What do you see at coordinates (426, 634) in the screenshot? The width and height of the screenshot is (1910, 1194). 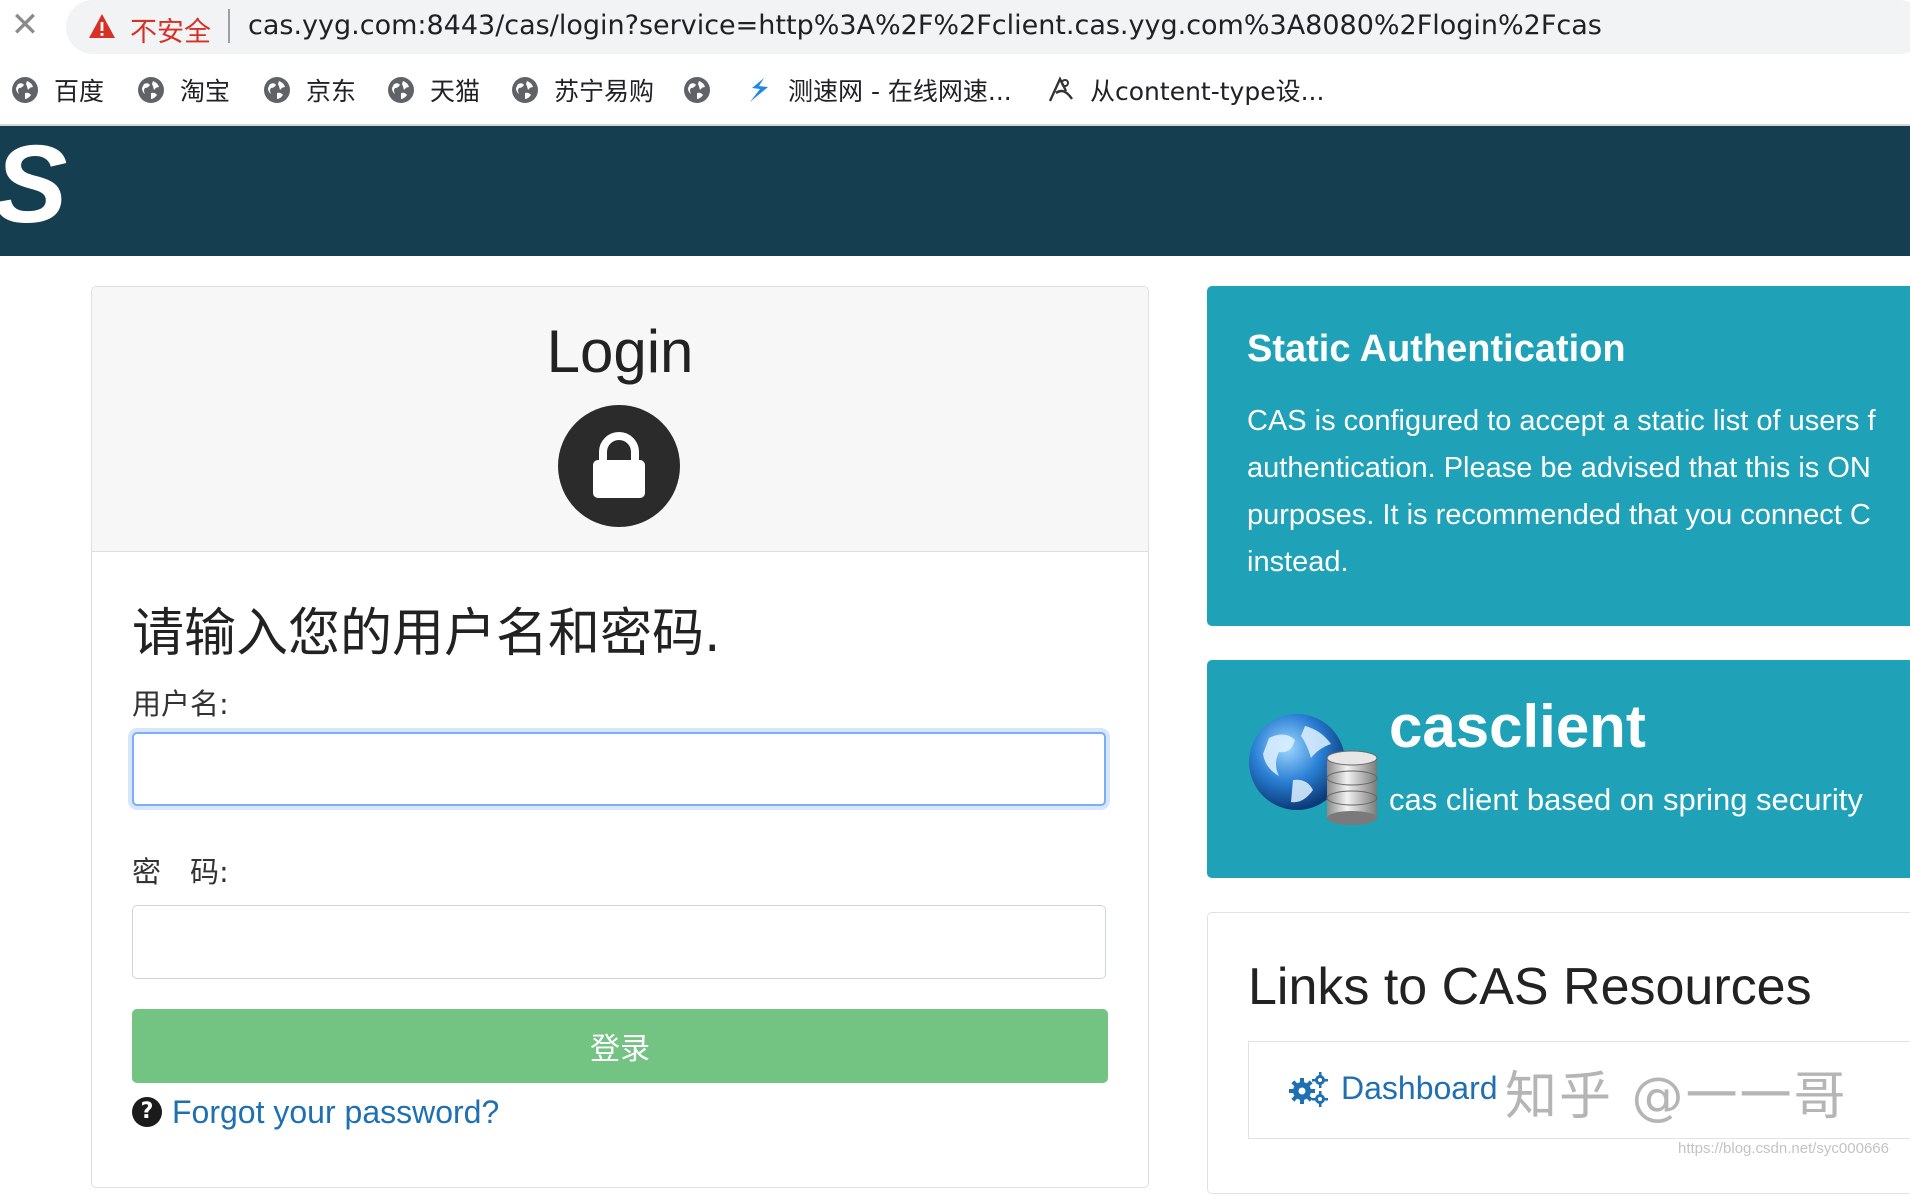 I see `login-prompt: 请输入您的用户名和密码.` at bounding box center [426, 634].